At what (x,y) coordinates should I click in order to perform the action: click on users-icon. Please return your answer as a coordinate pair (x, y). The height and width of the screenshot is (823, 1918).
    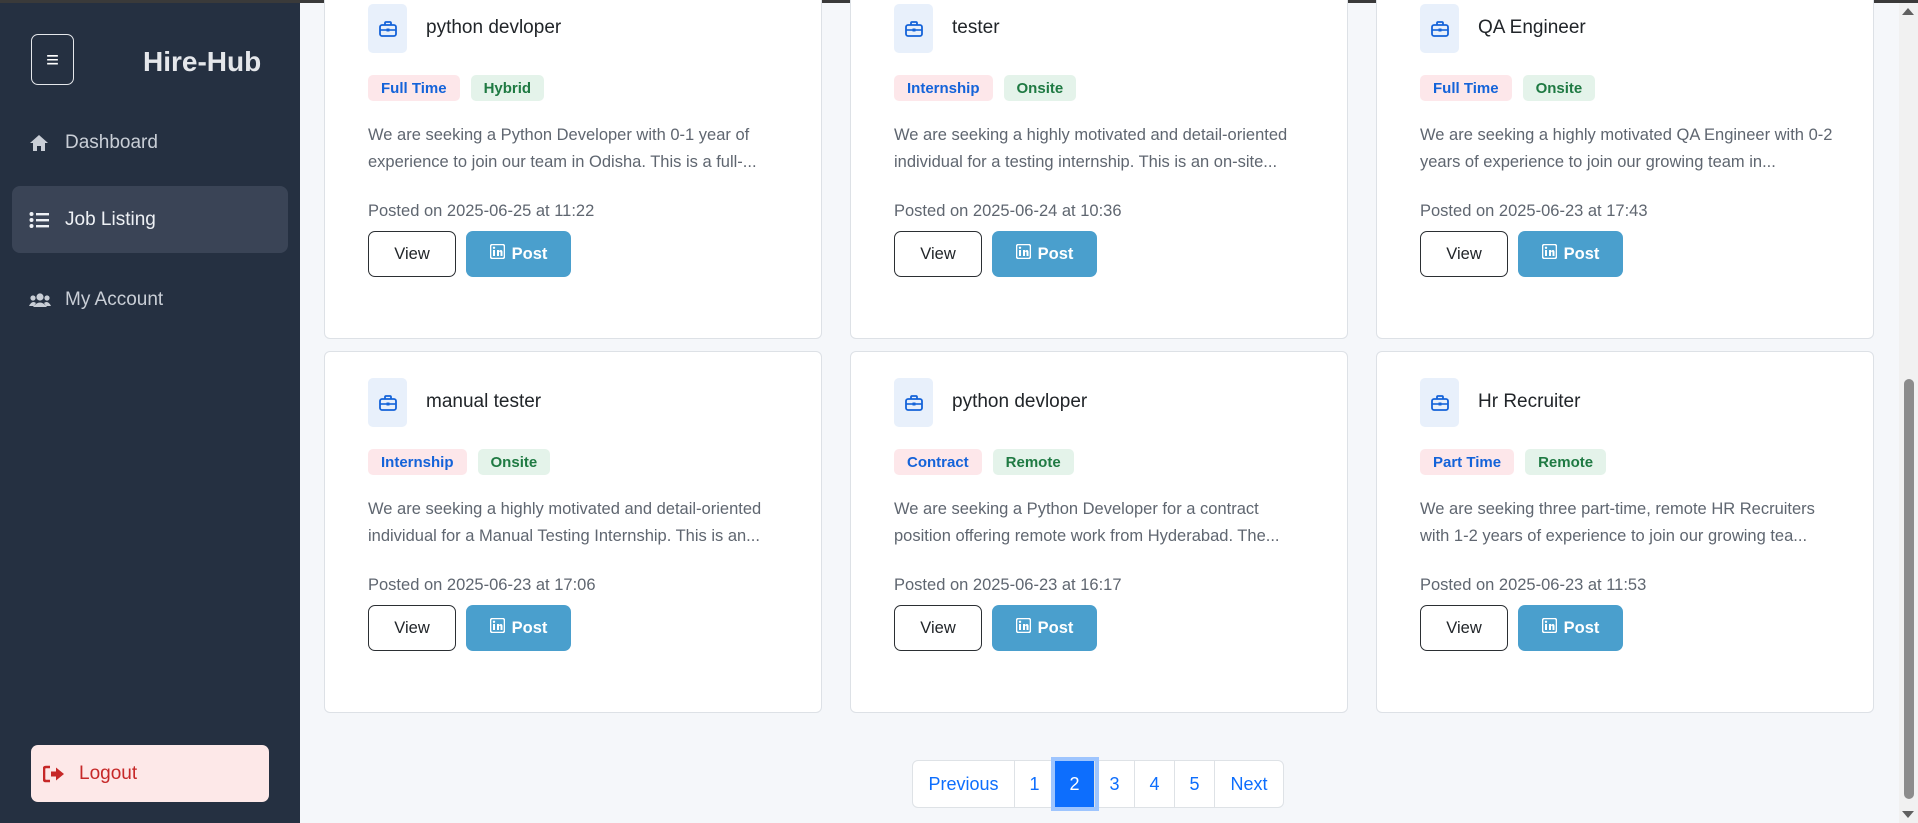
    Looking at the image, I should click on (47, 300).